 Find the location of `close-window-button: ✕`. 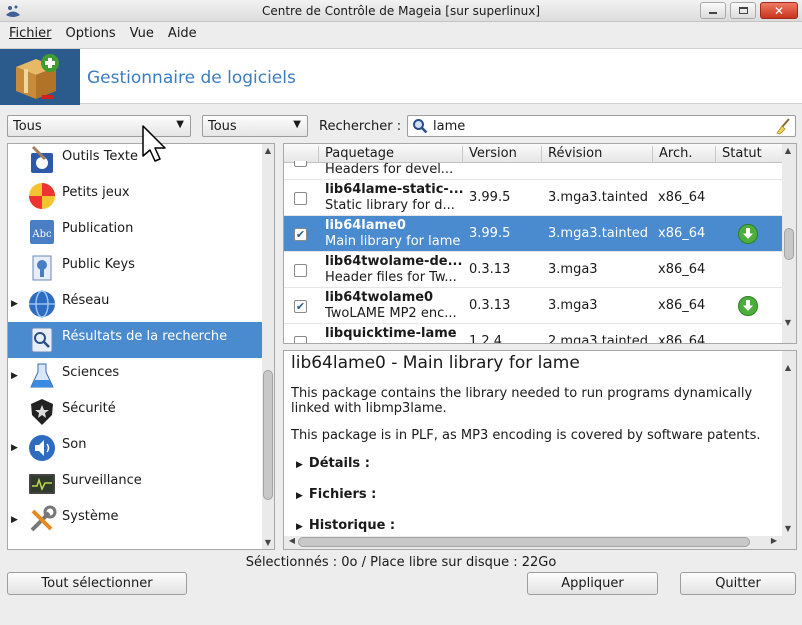

close-window-button: ✕ is located at coordinates (779, 10).